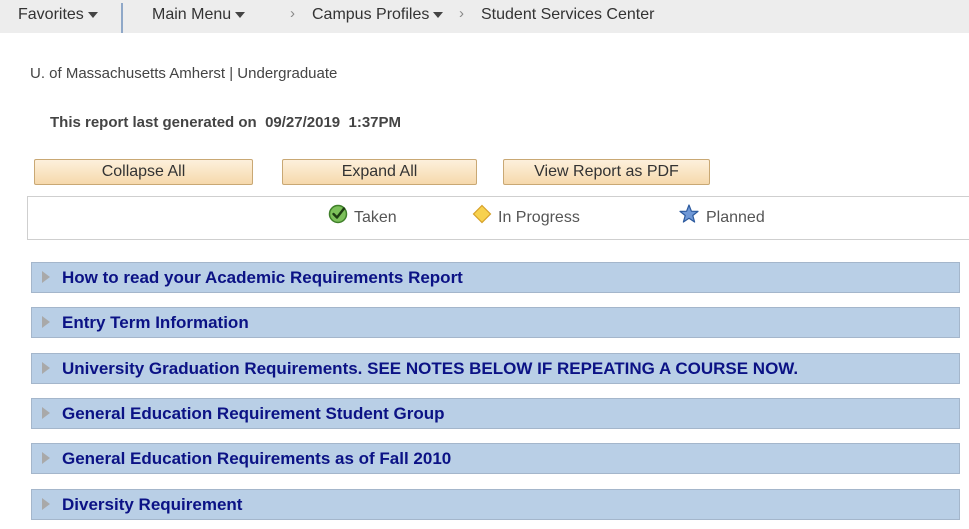 The width and height of the screenshot is (969, 529). I want to click on section-title: Diversity Requirement, so click(152, 504).